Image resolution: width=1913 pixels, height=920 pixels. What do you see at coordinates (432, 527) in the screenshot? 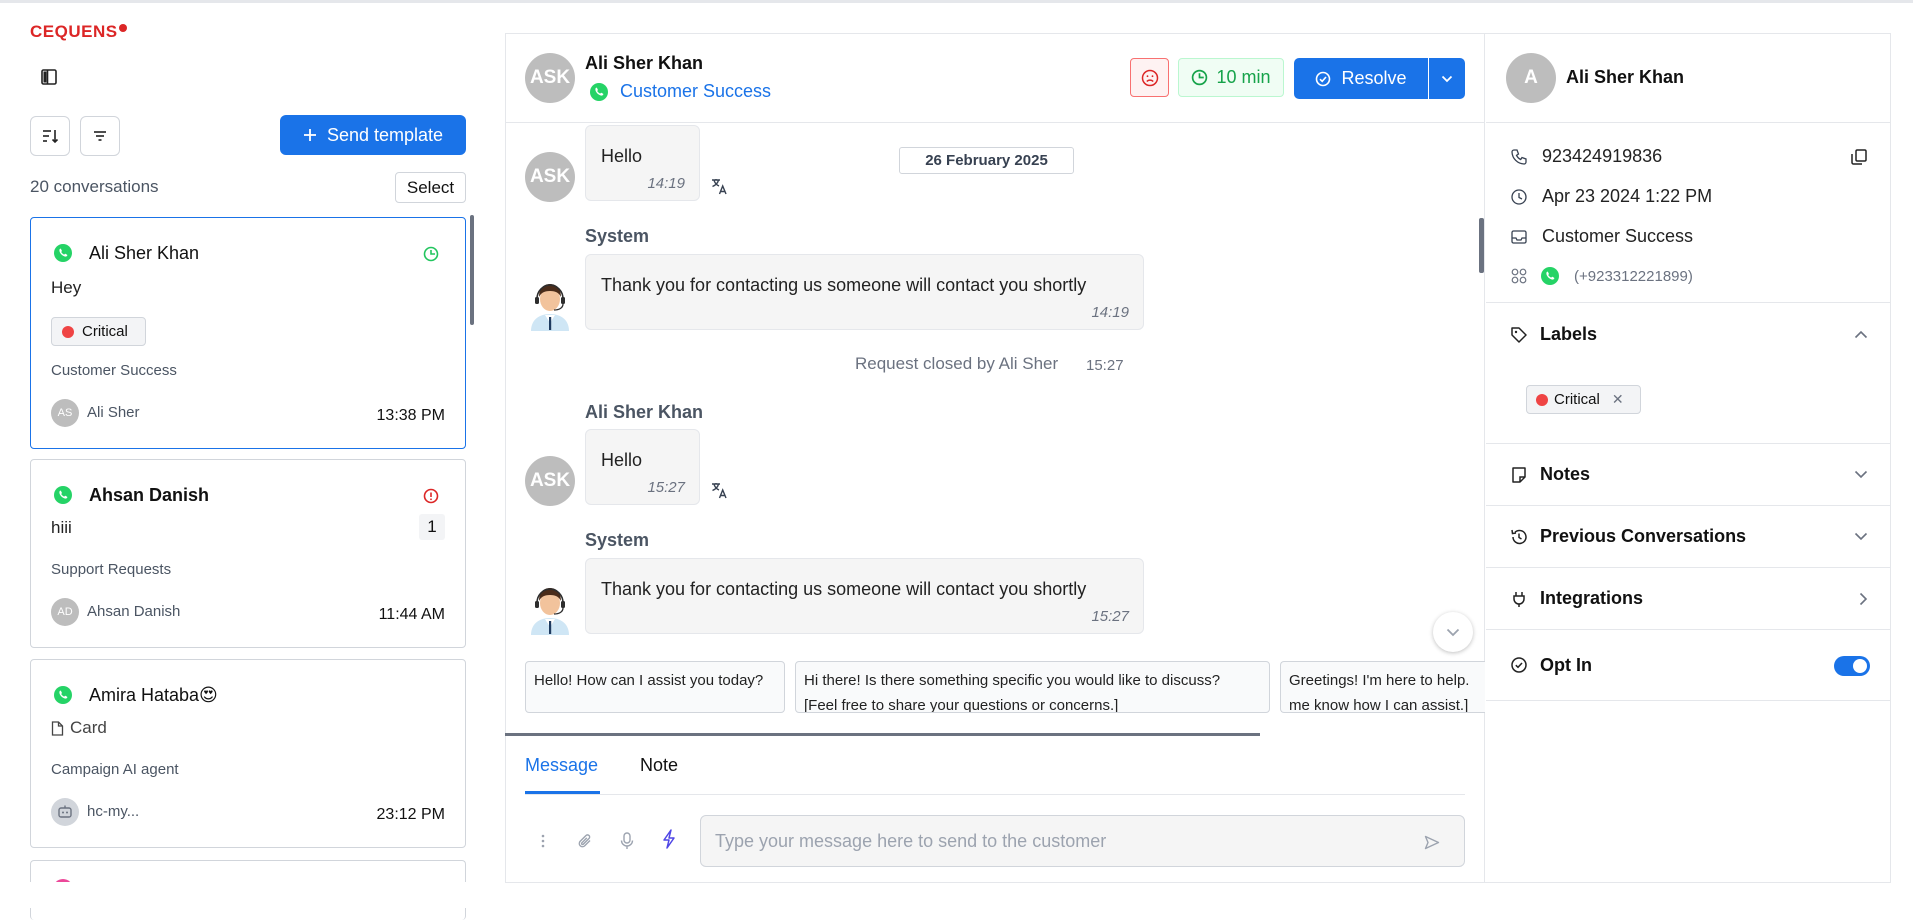
I see `unread-count-badge: 1` at bounding box center [432, 527].